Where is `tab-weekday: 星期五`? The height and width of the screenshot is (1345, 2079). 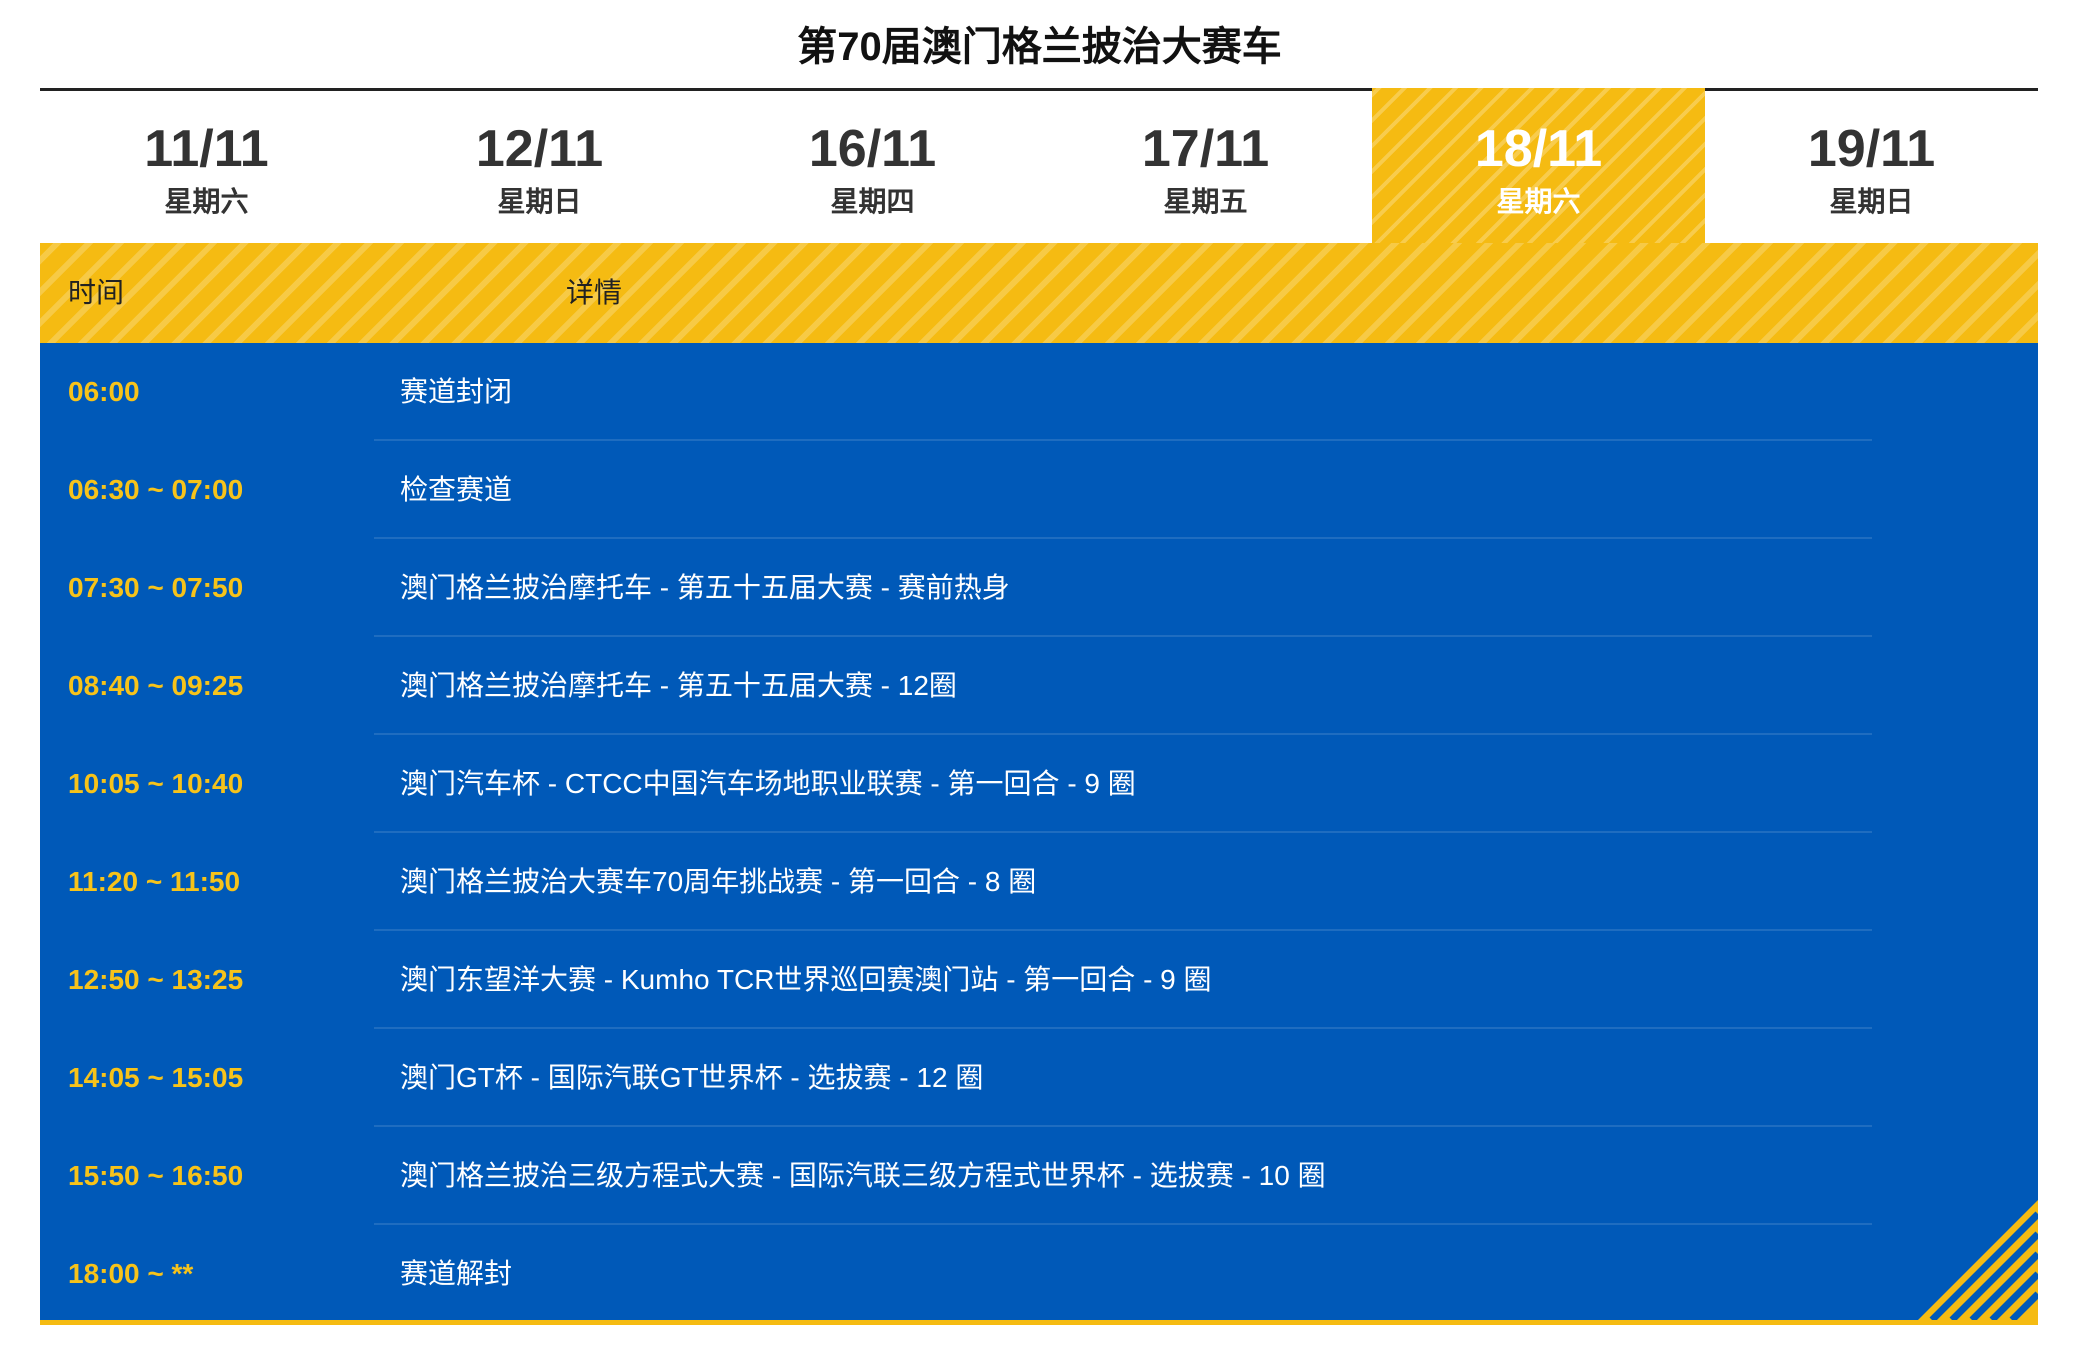
tab-weekday: 星期五 is located at coordinates (1205, 201).